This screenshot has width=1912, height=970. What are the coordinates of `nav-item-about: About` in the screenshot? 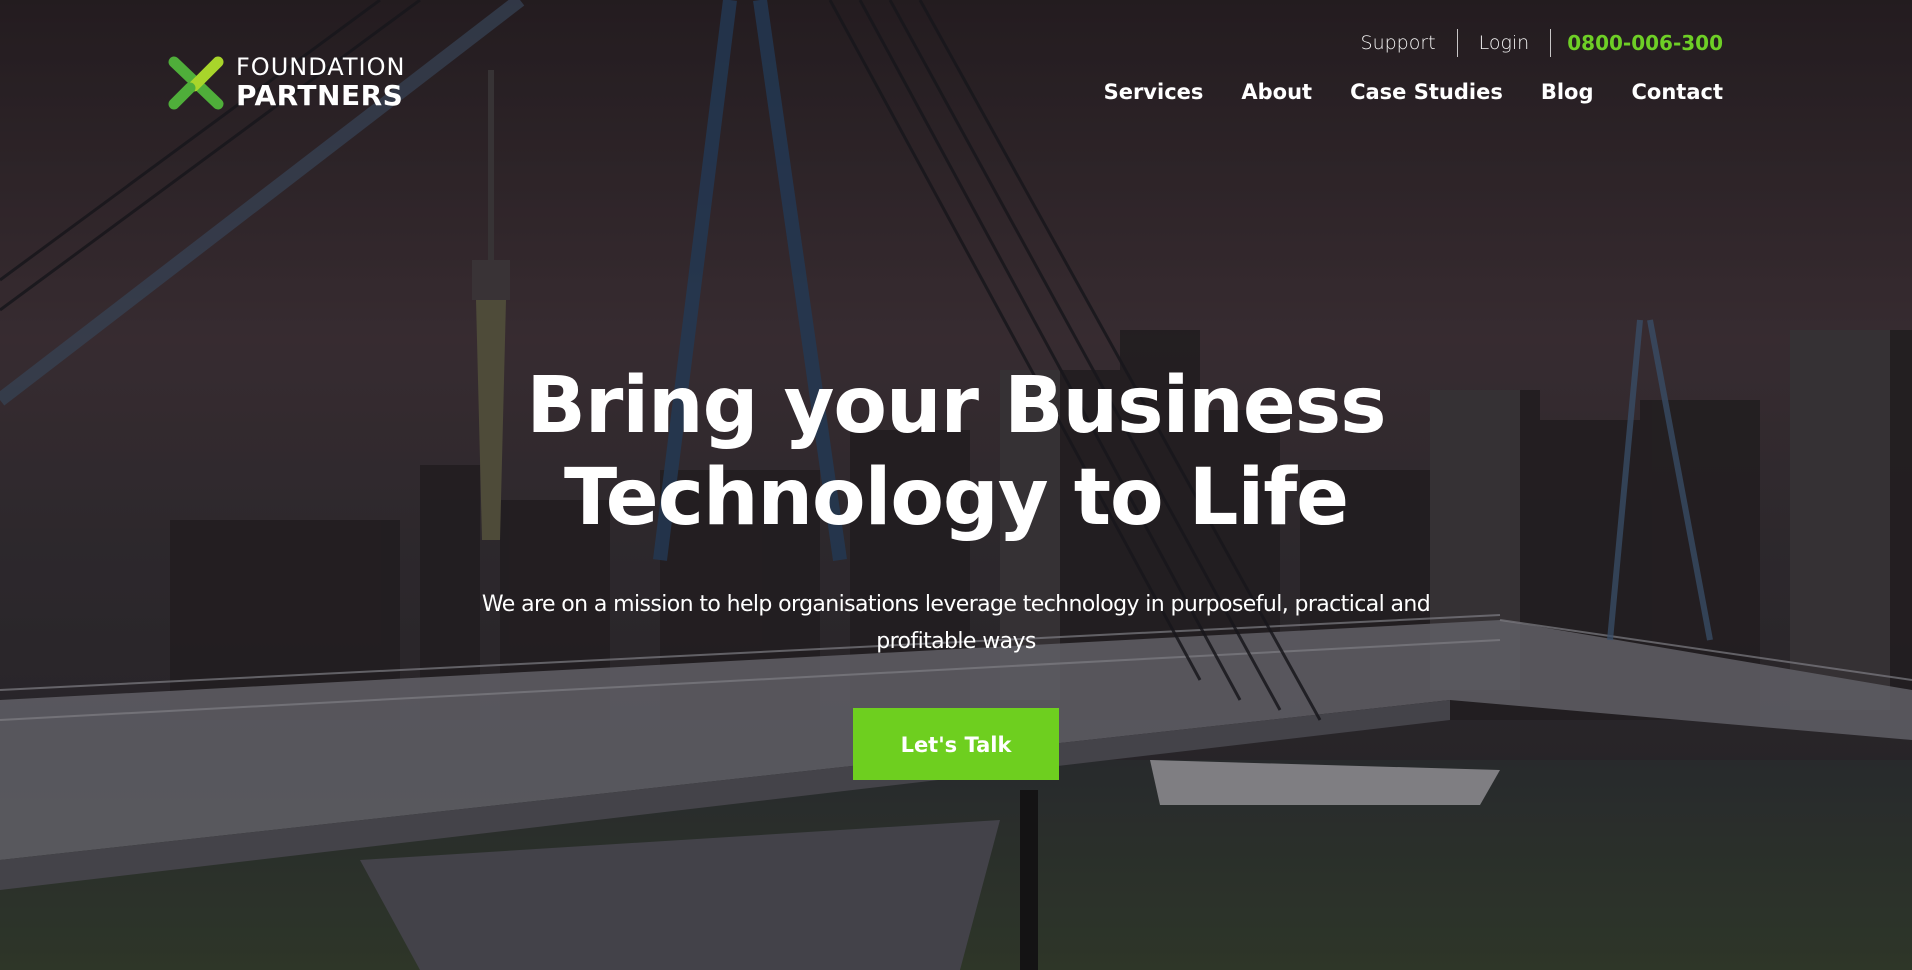 It's located at (1276, 92).